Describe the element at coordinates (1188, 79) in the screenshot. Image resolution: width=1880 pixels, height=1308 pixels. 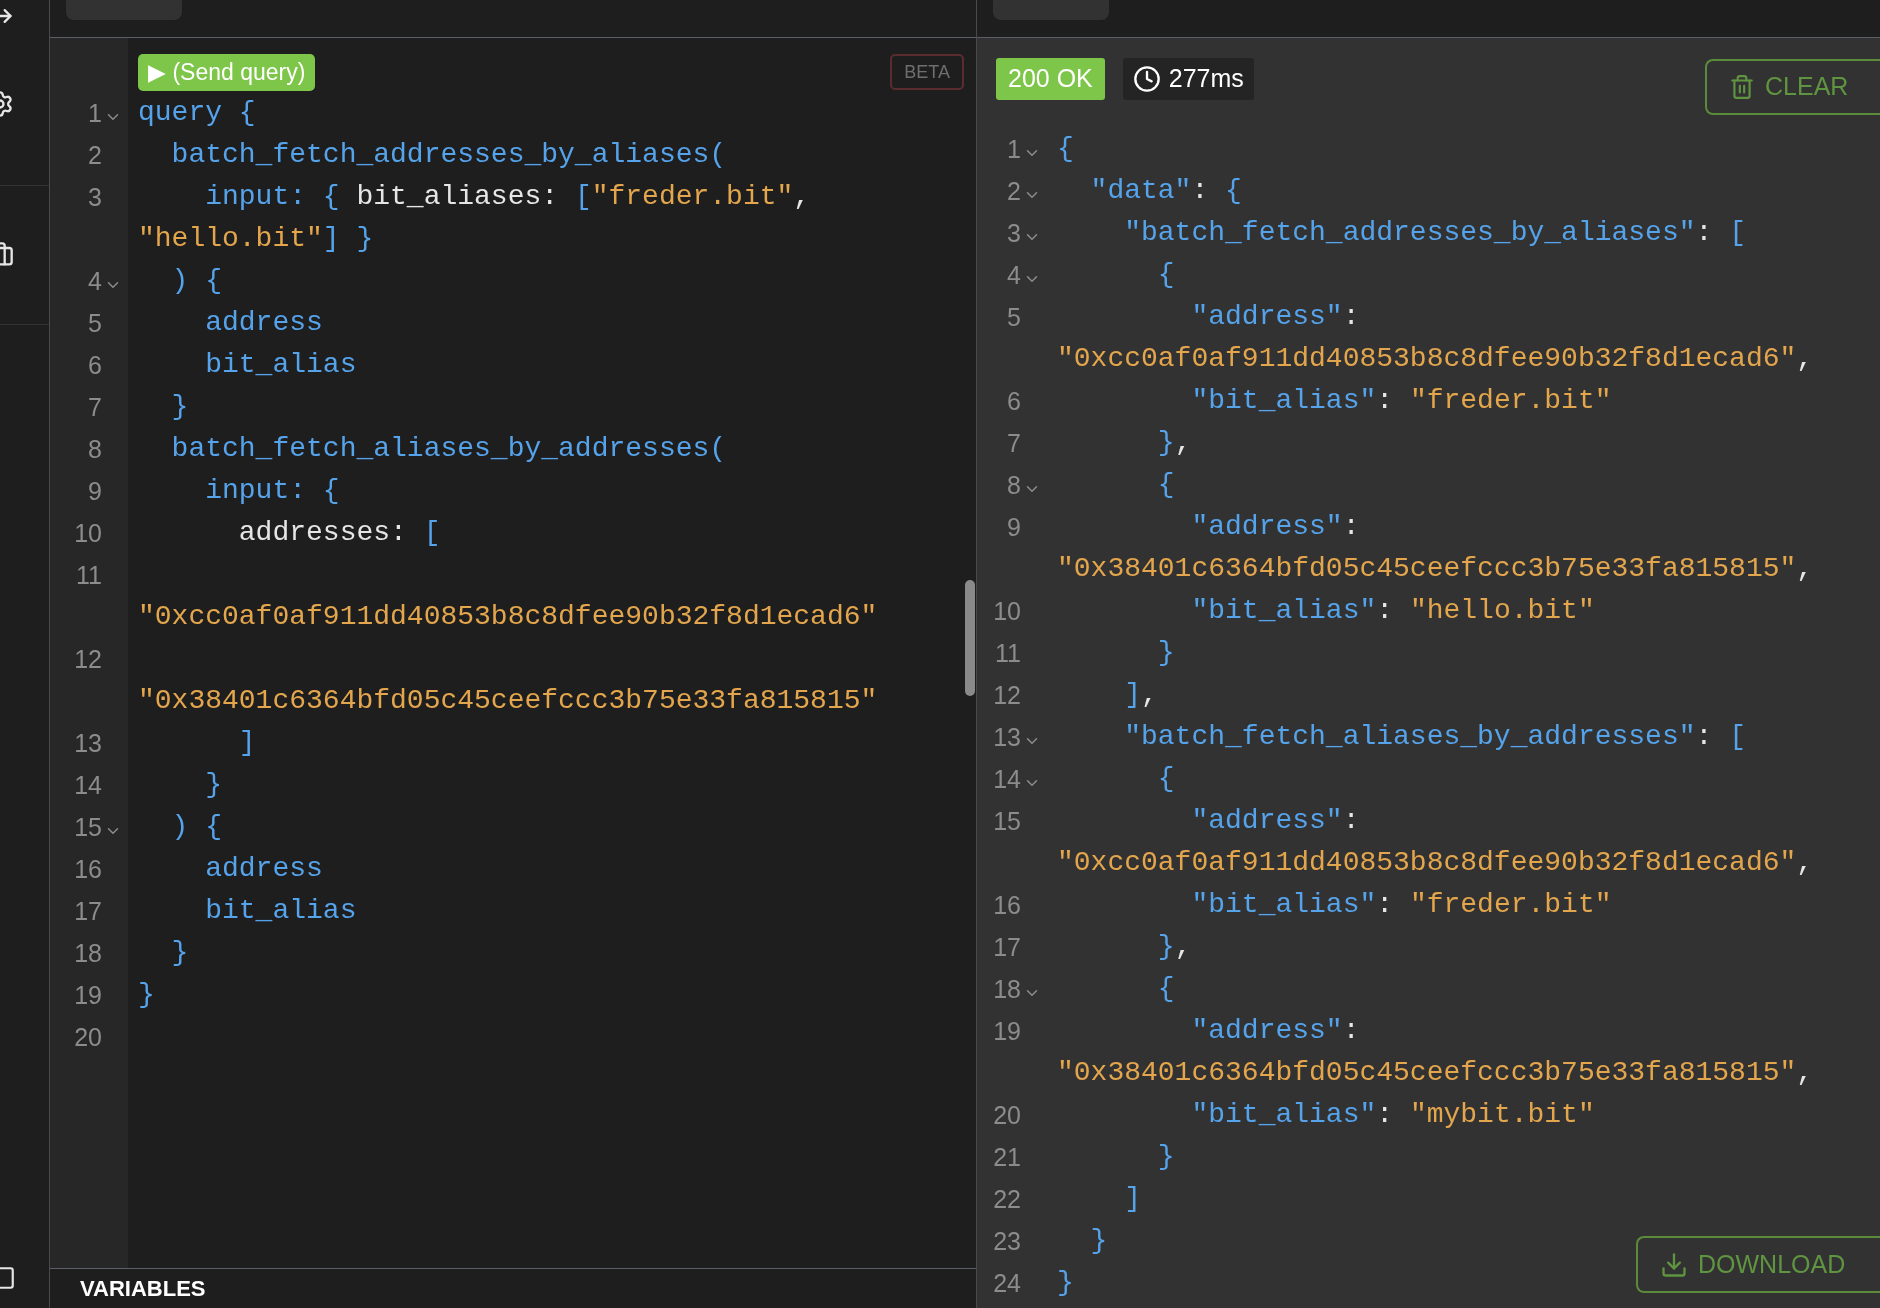
I see `response-time: 277ms` at that location.